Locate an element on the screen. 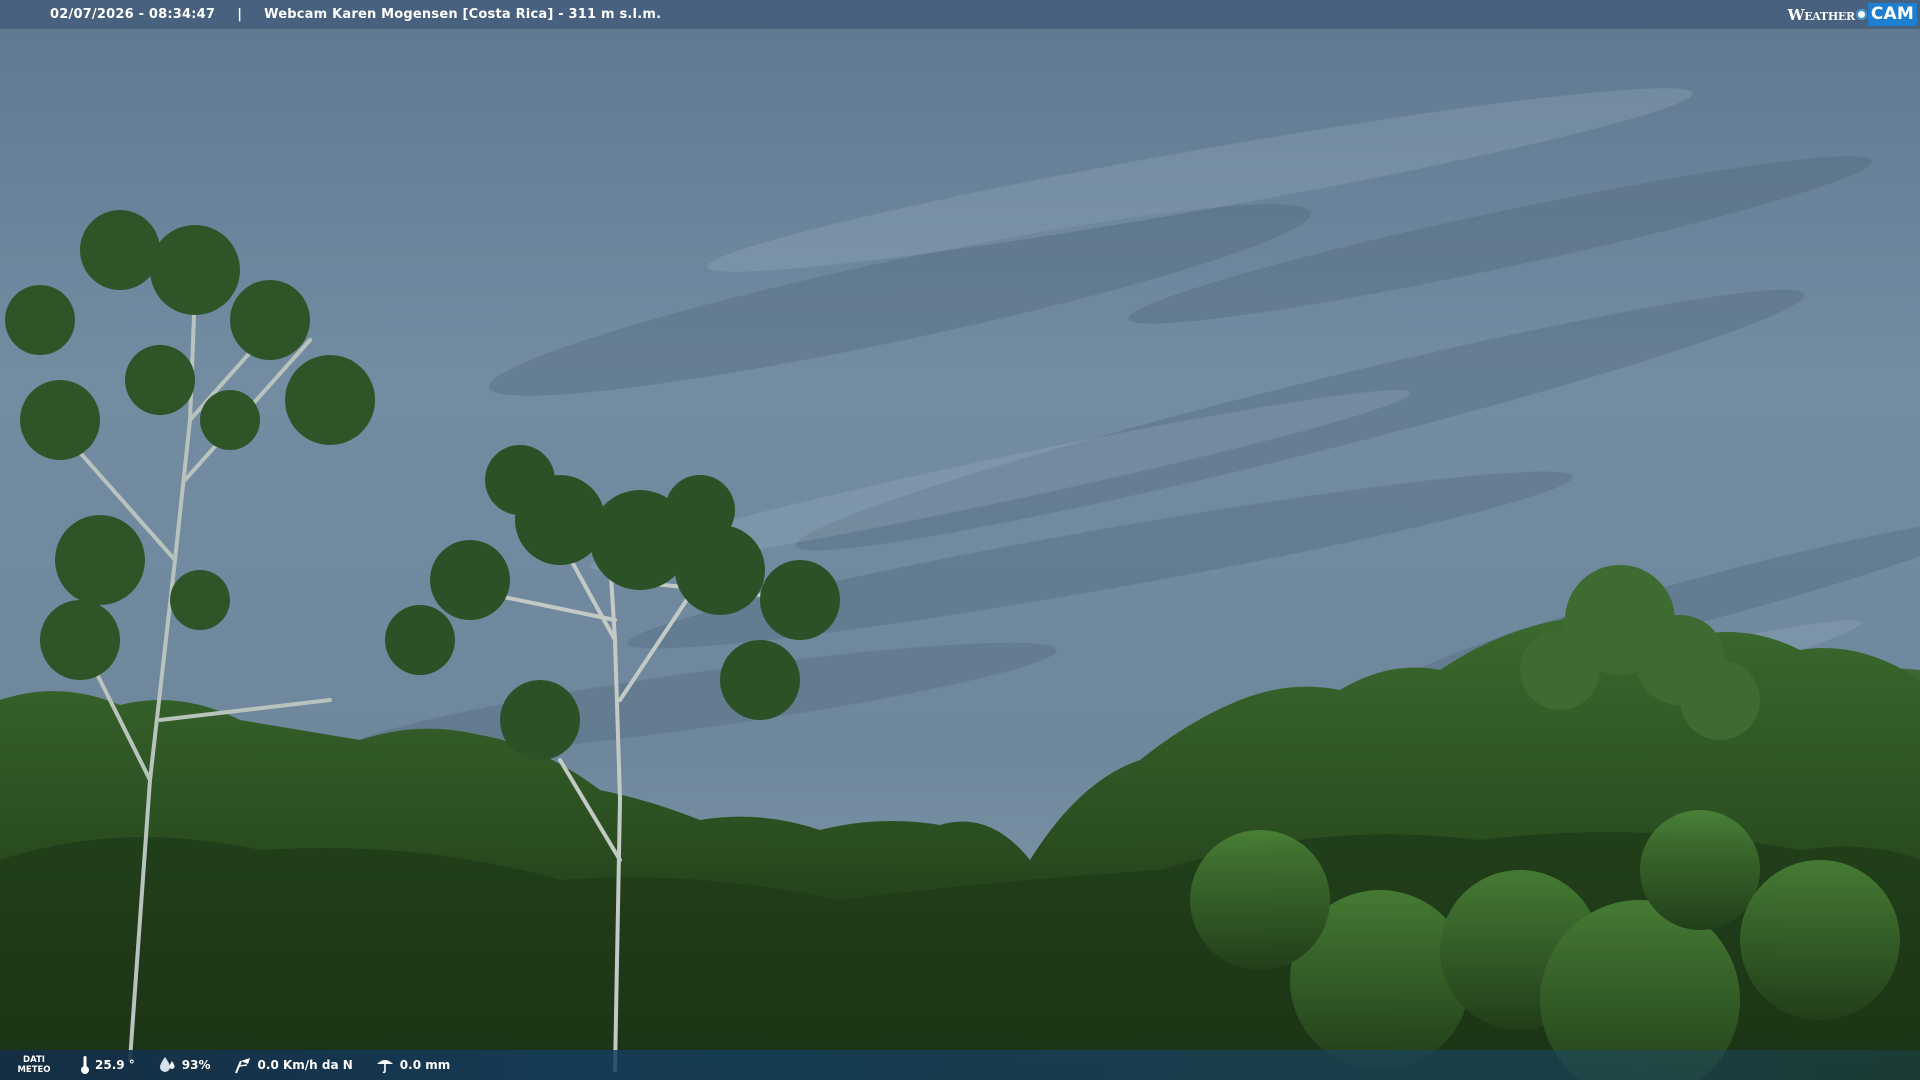  meteo-label-line2: METEO is located at coordinates (34, 1070).